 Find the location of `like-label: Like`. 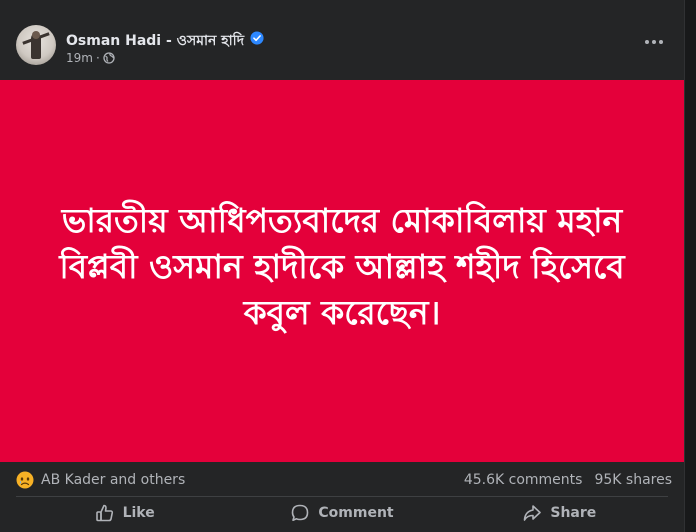

like-label: Like is located at coordinates (138, 513).